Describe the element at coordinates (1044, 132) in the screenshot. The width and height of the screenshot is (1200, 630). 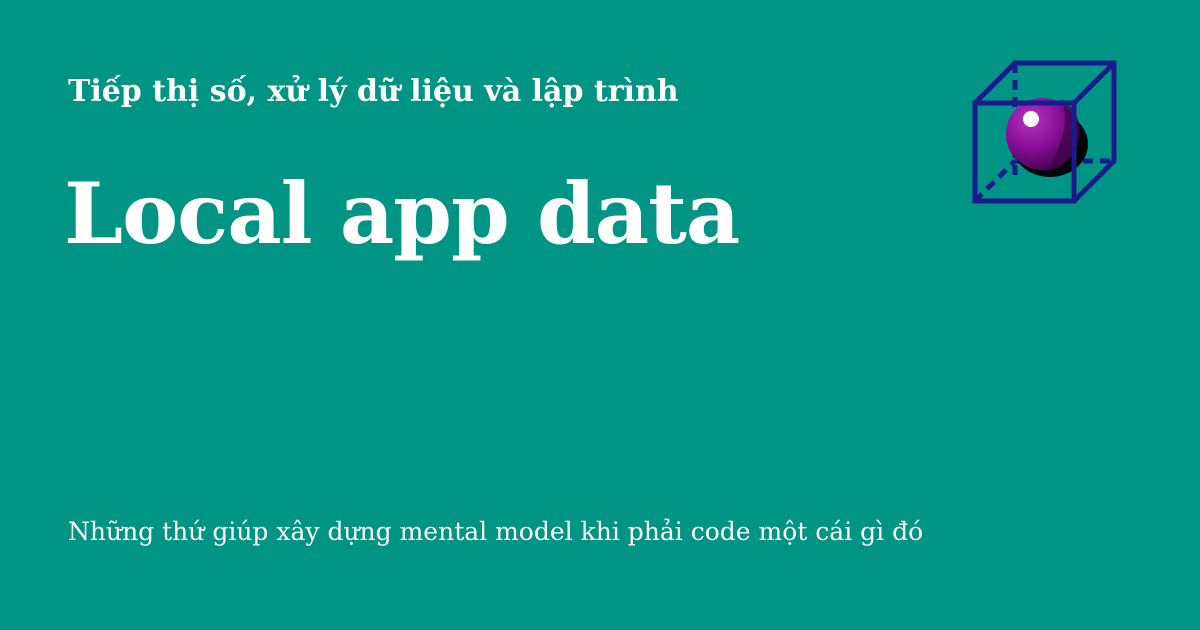
I see `cube-with-sphere-icon` at that location.